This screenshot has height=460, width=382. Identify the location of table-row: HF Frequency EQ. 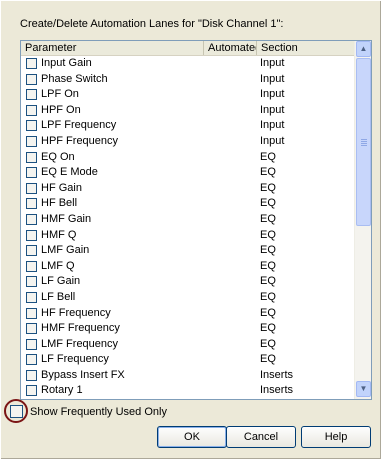
(187, 314).